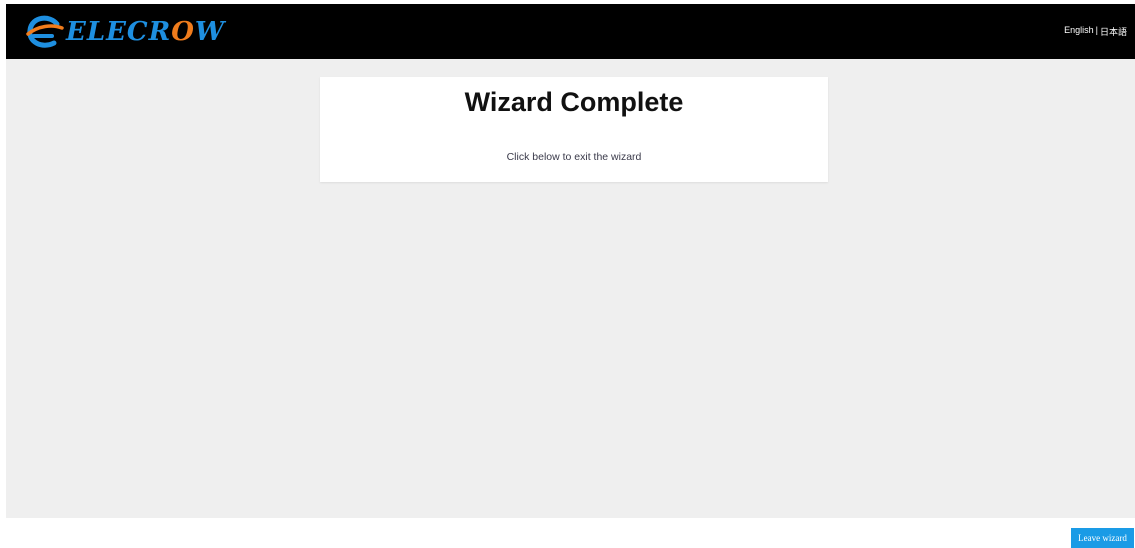  Describe the element at coordinates (45, 31) in the screenshot. I see `elecrow-swirl-icon` at that location.